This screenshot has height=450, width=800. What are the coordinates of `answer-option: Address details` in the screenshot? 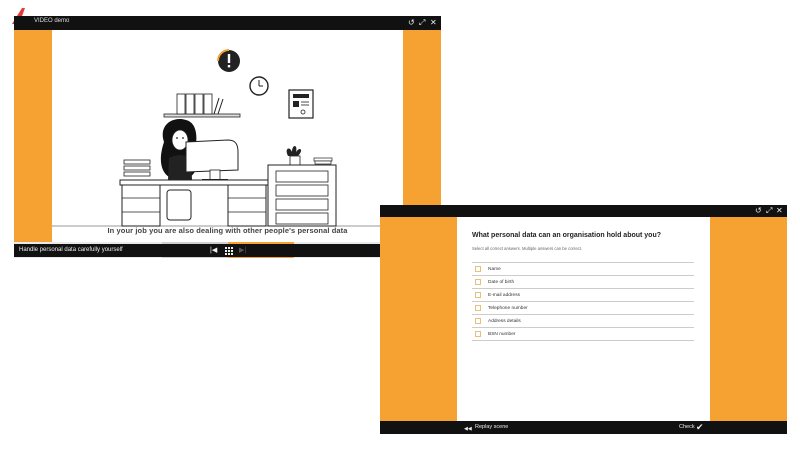 It's located at (583, 321).